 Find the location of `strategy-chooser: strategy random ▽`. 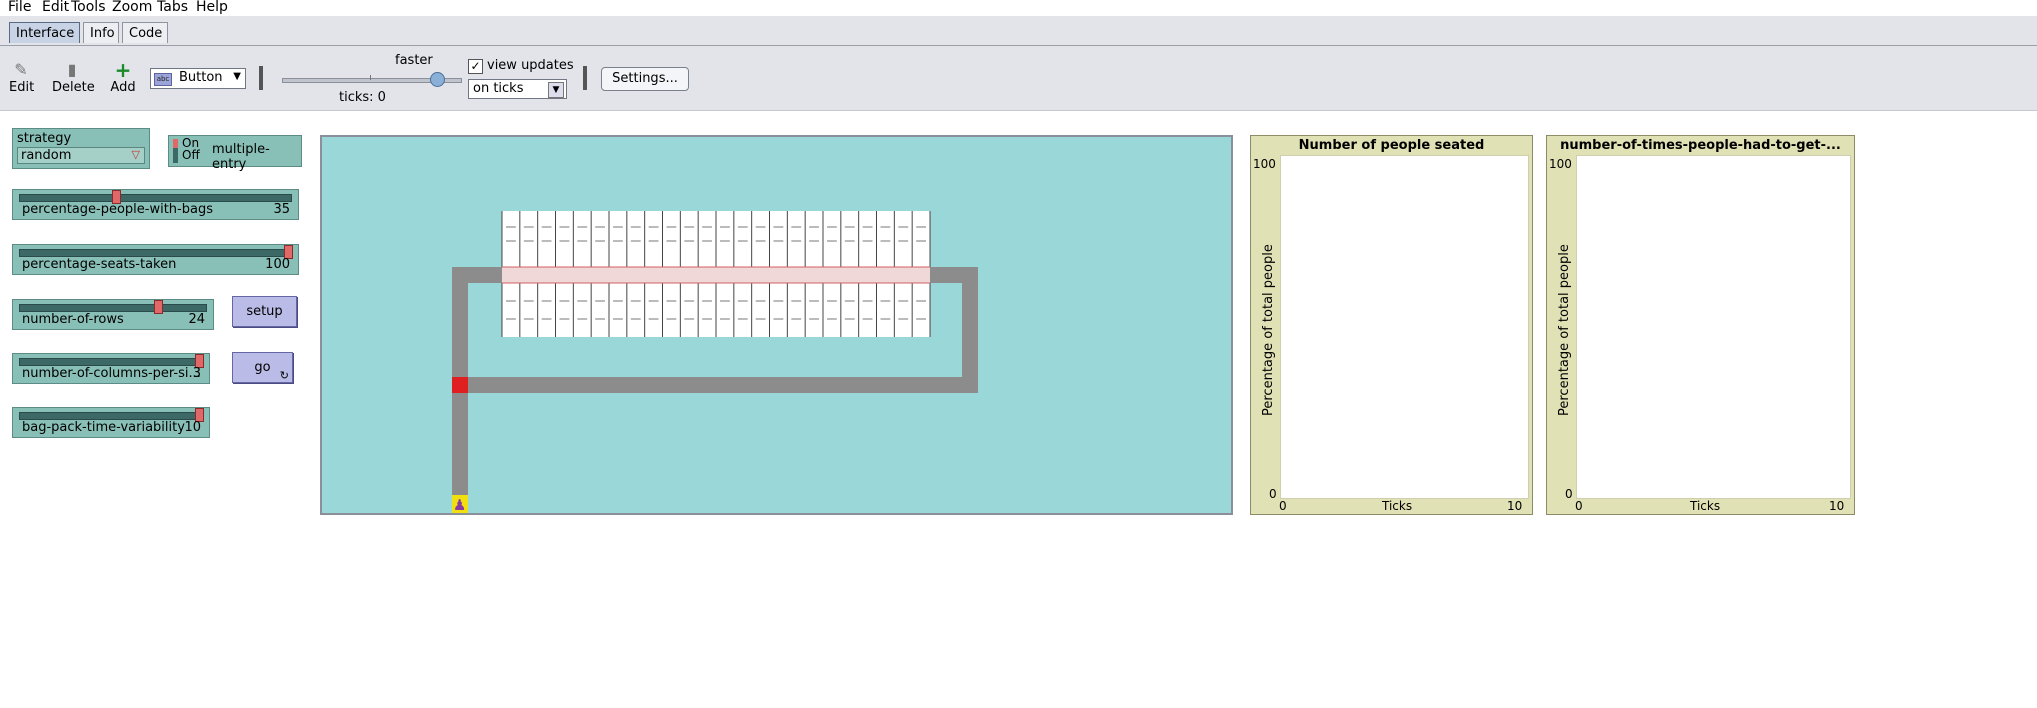

strategy-chooser: strategy random ▽ is located at coordinates (81, 148).